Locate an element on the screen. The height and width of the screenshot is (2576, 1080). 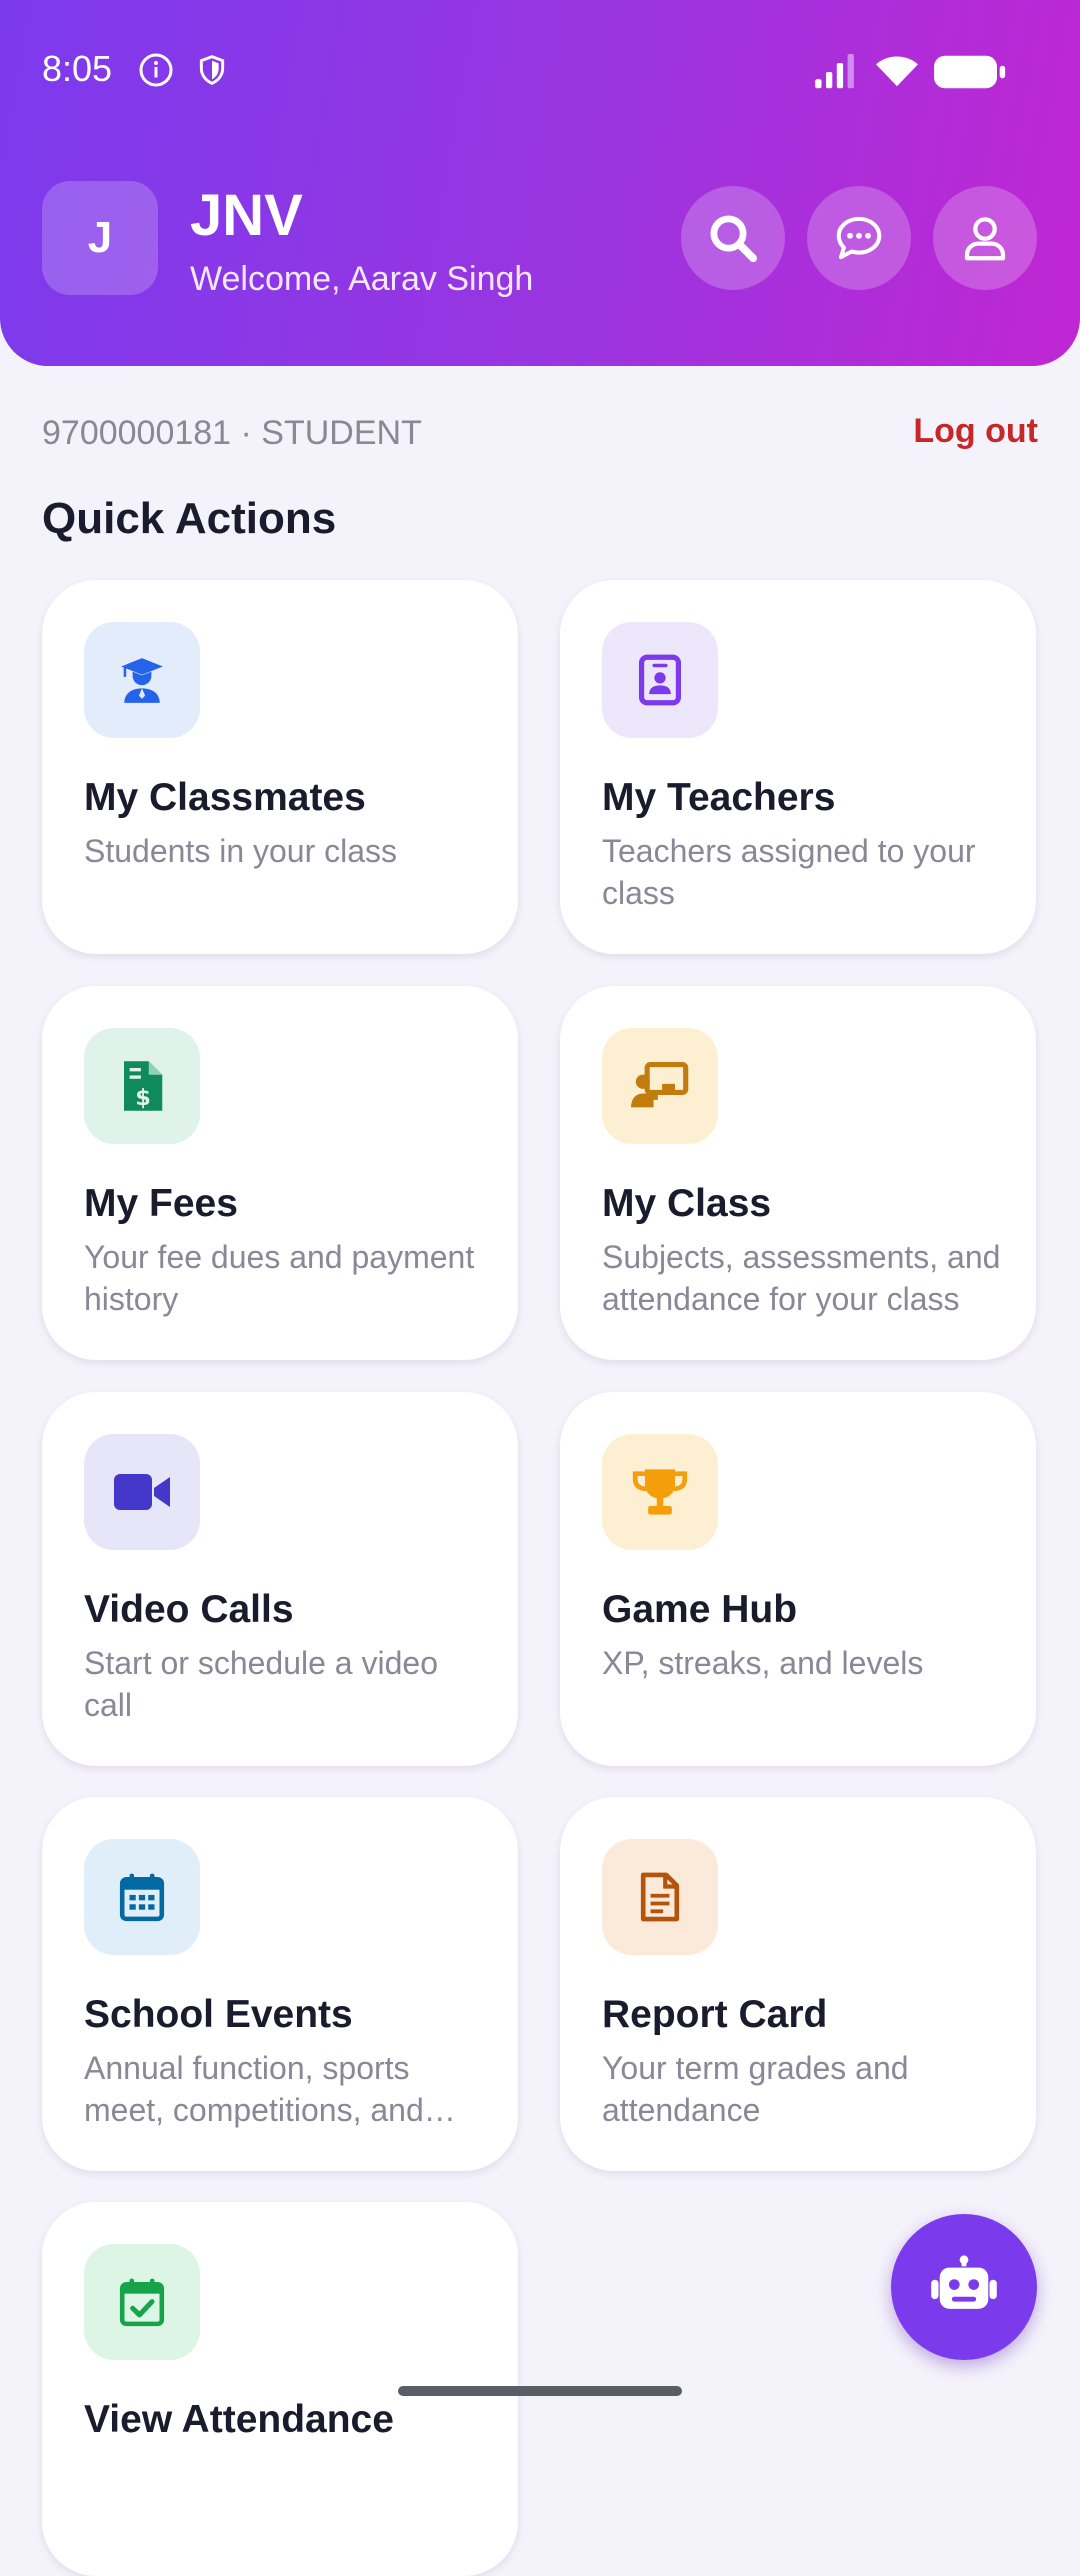
user-icon is located at coordinates (985, 239).